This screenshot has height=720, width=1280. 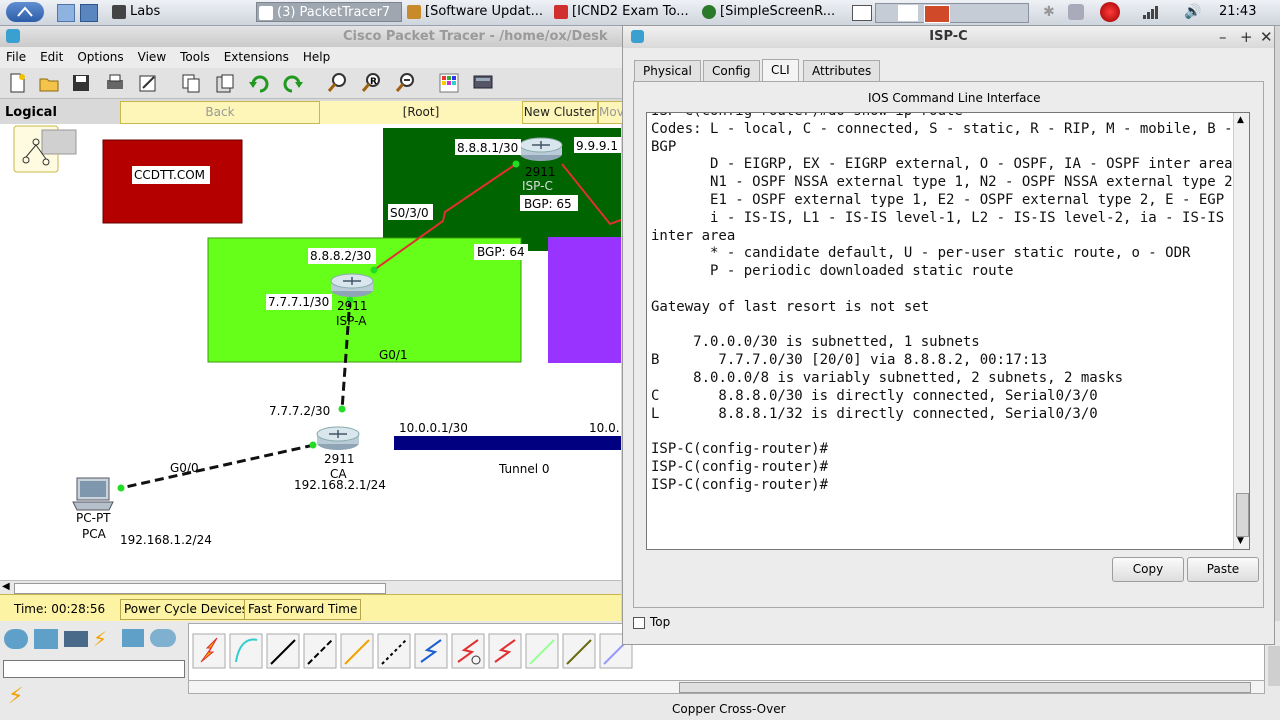 What do you see at coordinates (195, 57) in the screenshot?
I see `menu-tools: Tools` at bounding box center [195, 57].